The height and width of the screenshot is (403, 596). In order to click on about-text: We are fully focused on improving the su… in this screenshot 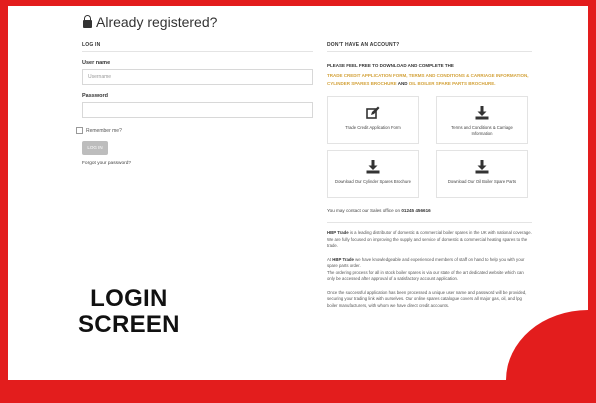, I will do `click(427, 242)`.